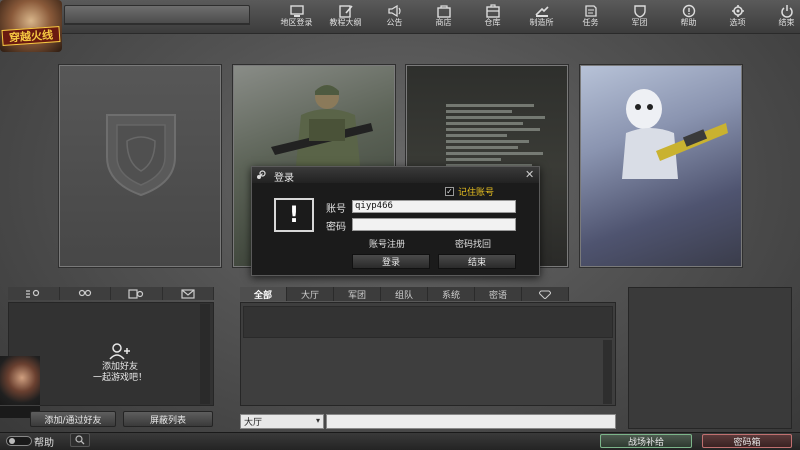  What do you see at coordinates (710, 358) in the screenshot?
I see `right-panel` at bounding box center [710, 358].